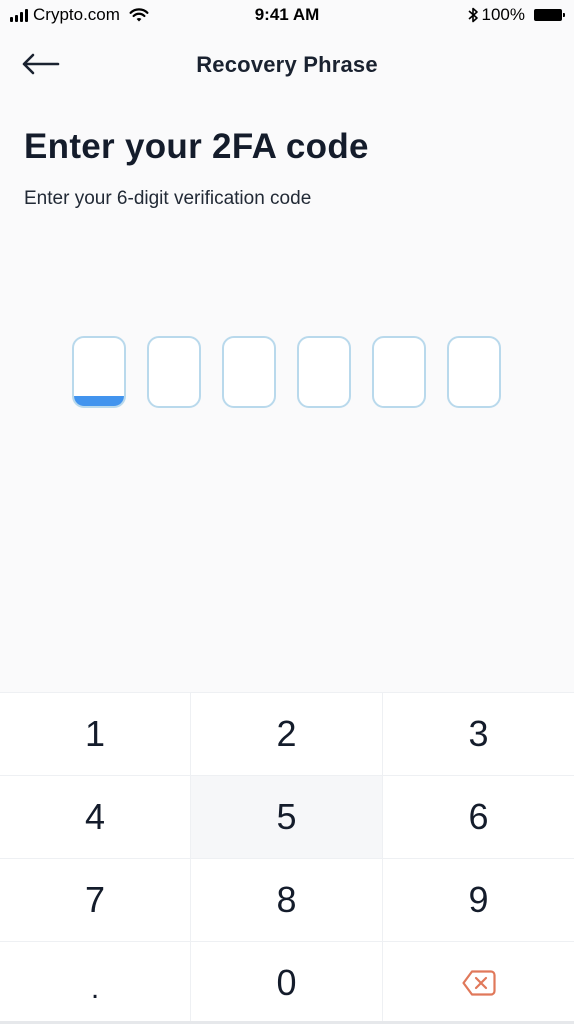 The image size is (574, 1024). I want to click on status-bar: Crypto.com 9:41 AM 100%, so click(287, 15).